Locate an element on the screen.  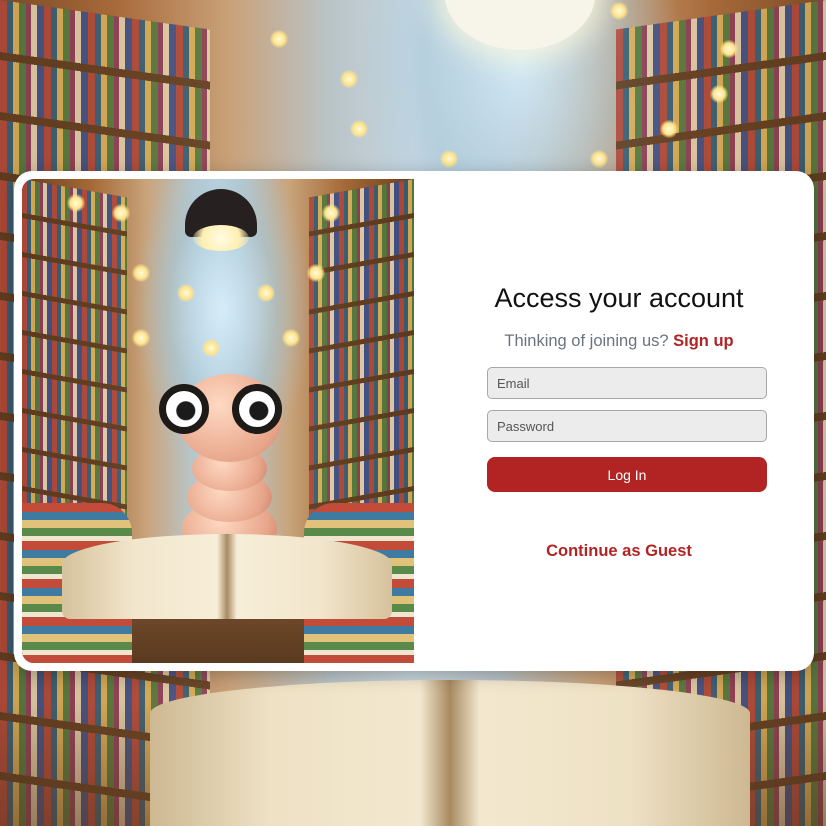
login-button: Log In is located at coordinates (627, 474).